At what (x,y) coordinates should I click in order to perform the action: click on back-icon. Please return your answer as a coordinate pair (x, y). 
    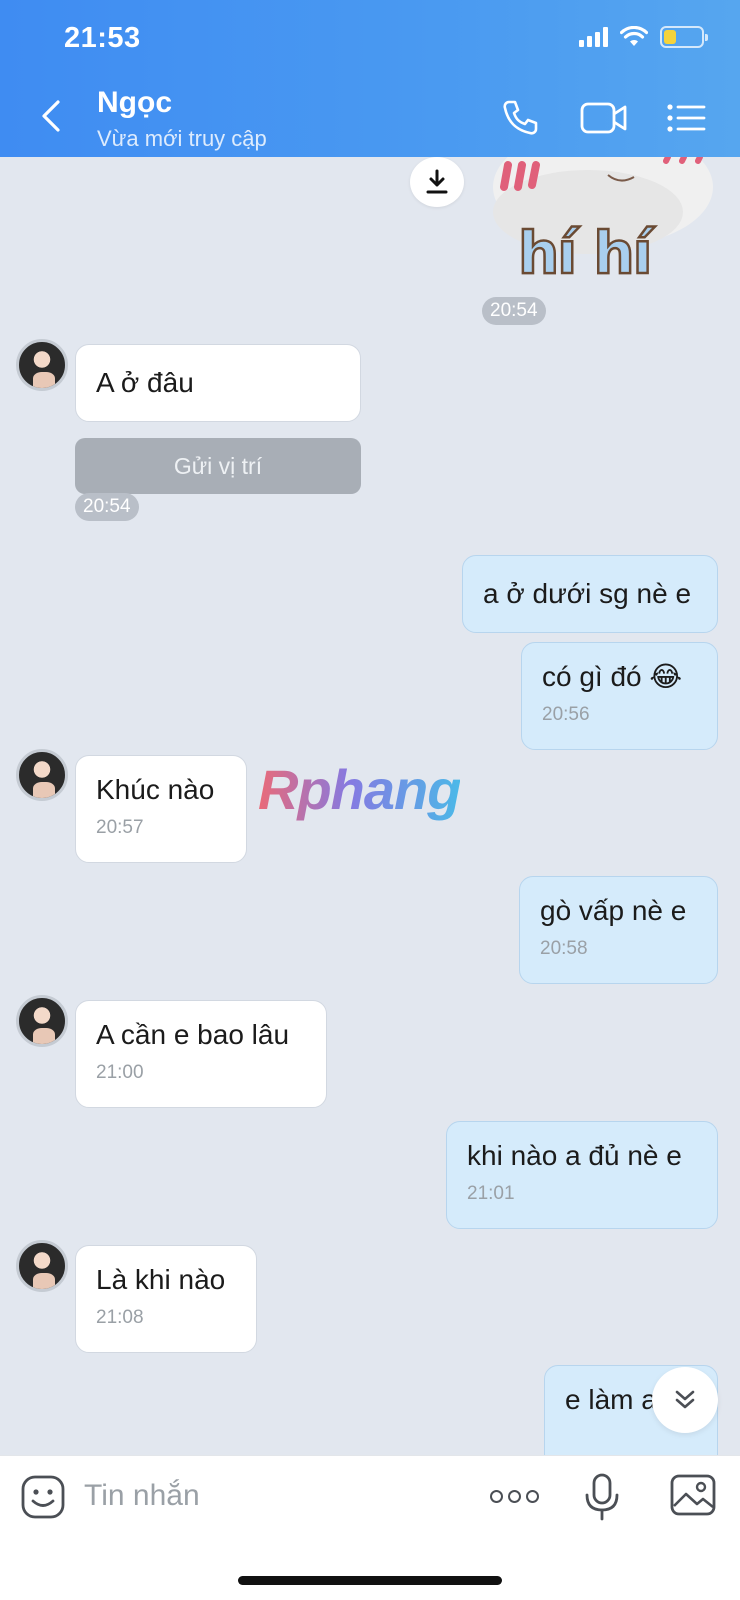
    Looking at the image, I should click on (51, 116).